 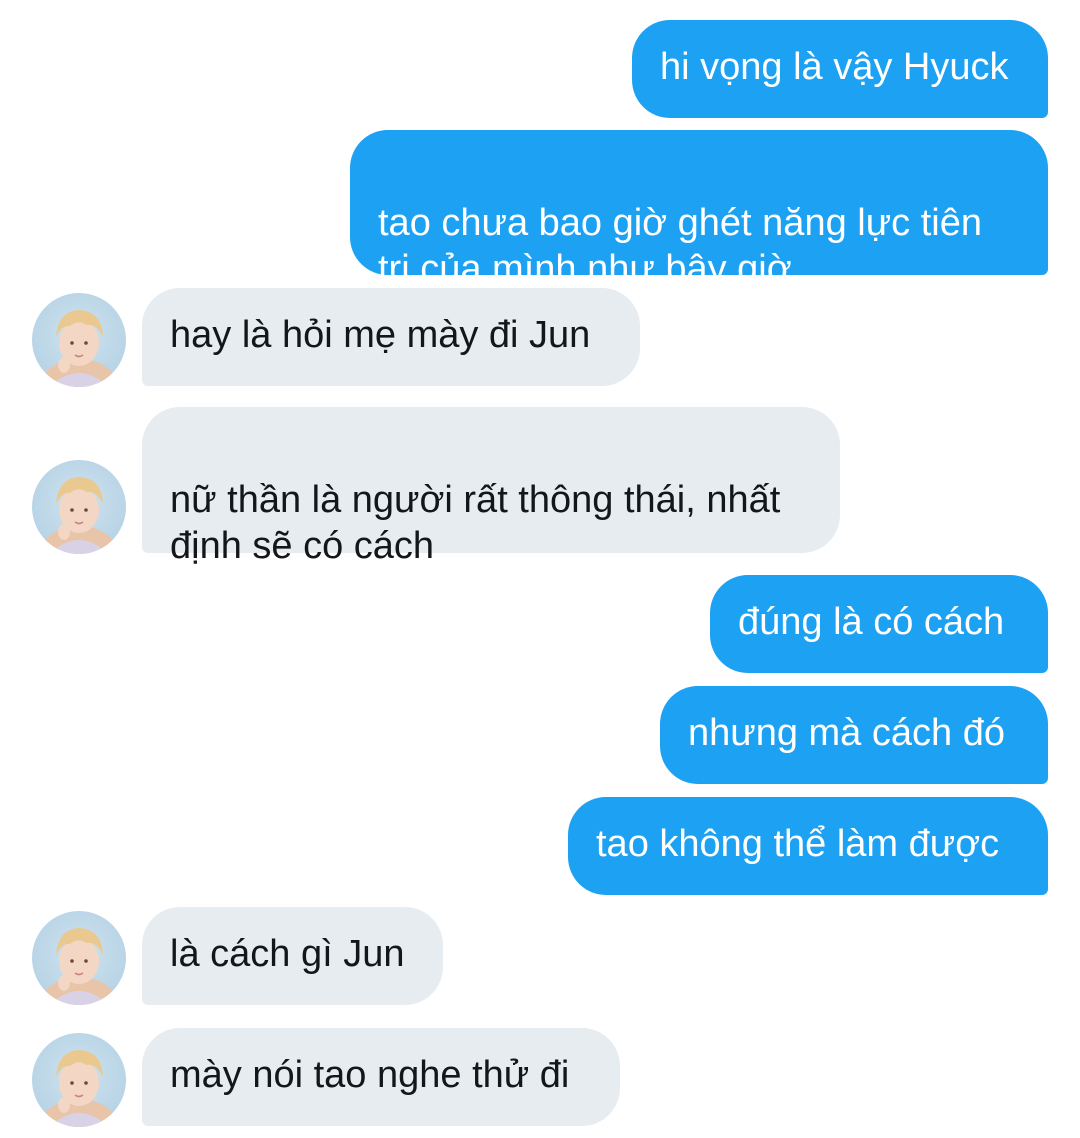 I want to click on message-bubble-outgoing: tao không thể làm được, so click(x=808, y=846).